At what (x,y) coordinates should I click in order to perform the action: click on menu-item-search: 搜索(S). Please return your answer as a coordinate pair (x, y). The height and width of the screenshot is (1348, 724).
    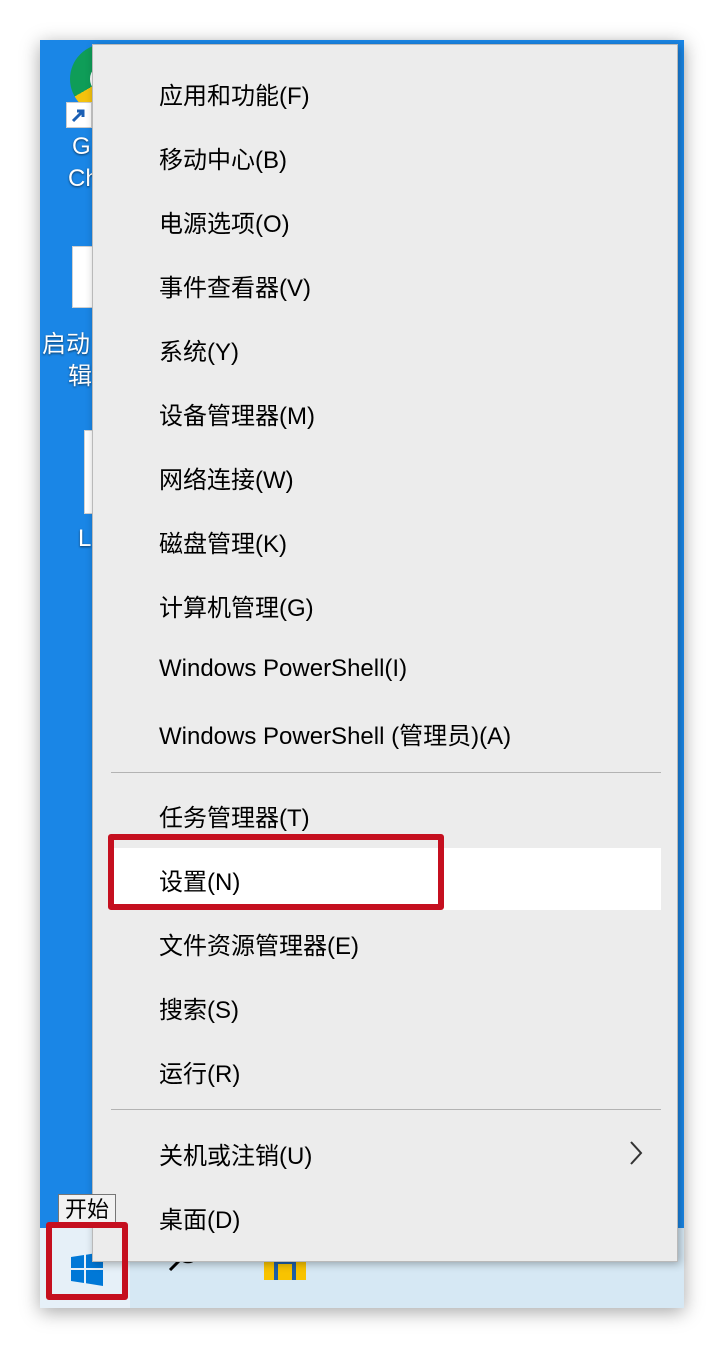
    Looking at the image, I should click on (385, 1007).